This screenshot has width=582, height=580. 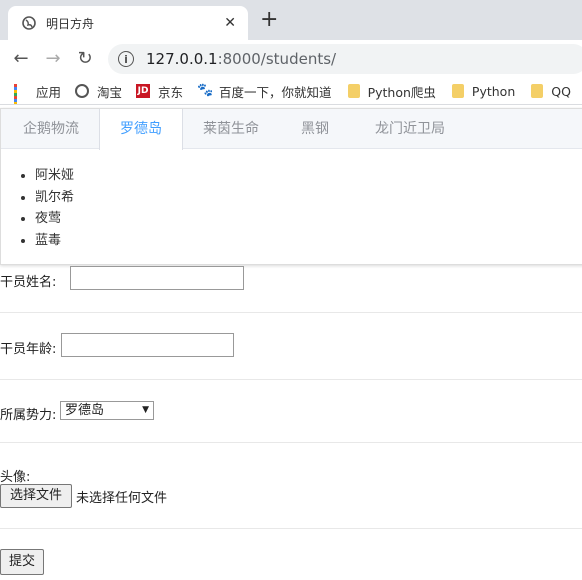 What do you see at coordinates (50, 129) in the screenshot?
I see `tab-penguin-logistics: 企鹅物流` at bounding box center [50, 129].